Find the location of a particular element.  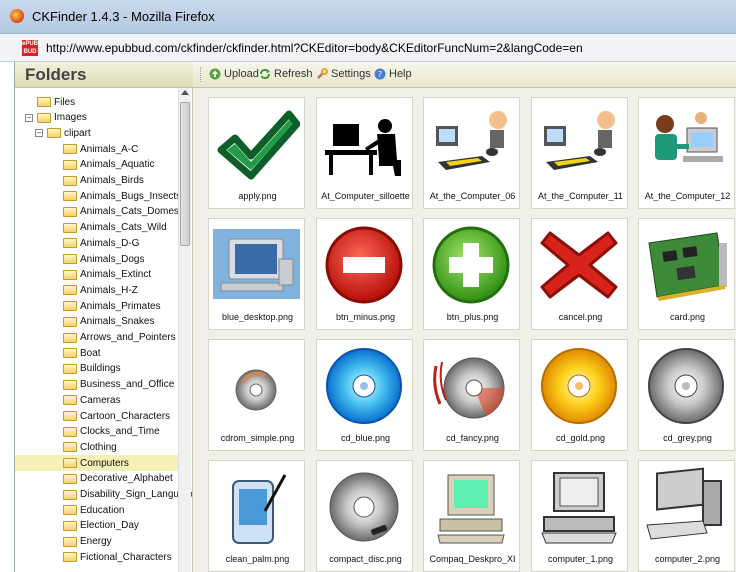

tree-folder-education: Education is located at coordinates (93, 510).